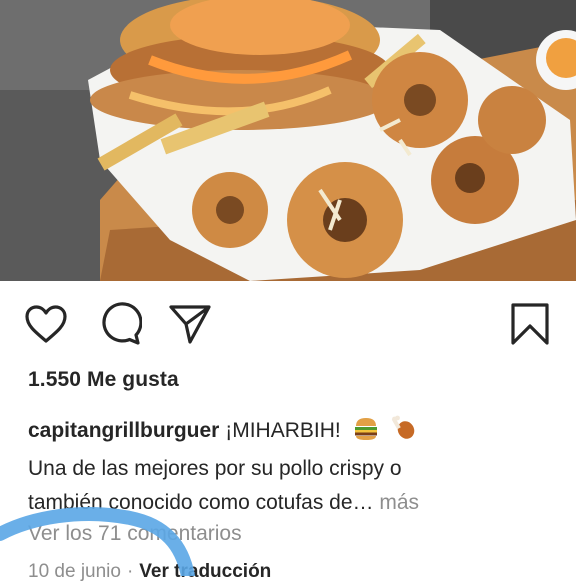 This screenshot has width=576, height=583. What do you see at coordinates (283, 430) in the screenshot?
I see `caption-title: ¡MIHARBIH!` at bounding box center [283, 430].